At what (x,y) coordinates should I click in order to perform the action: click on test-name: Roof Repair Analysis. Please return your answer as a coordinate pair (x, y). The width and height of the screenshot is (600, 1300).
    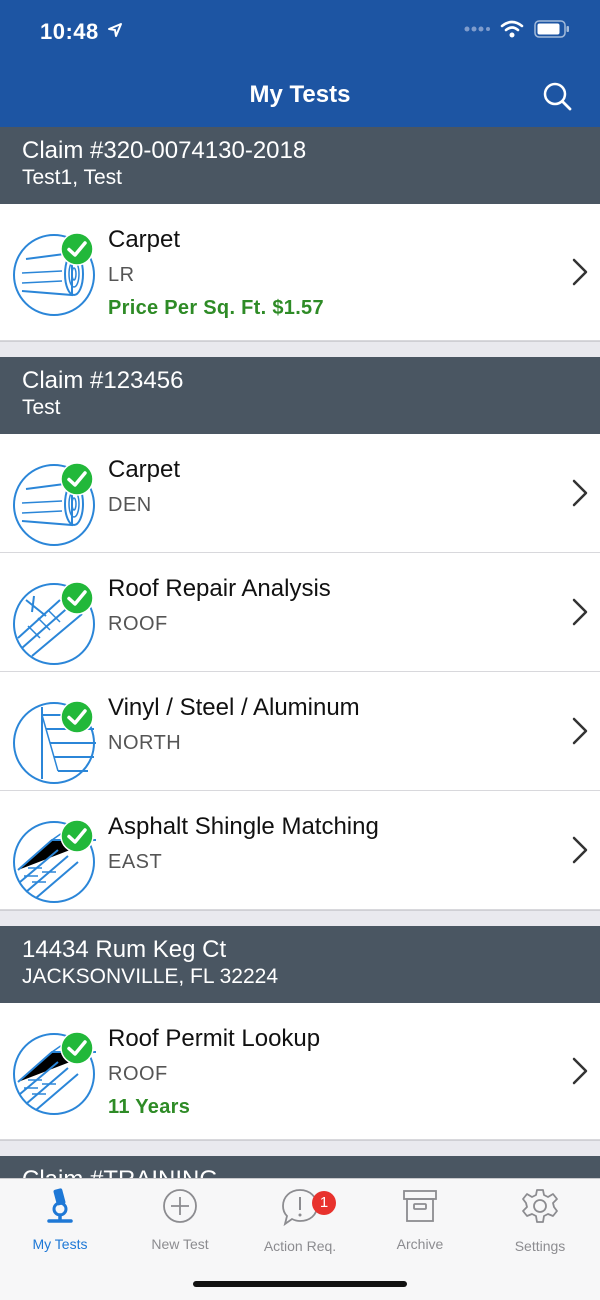
    Looking at the image, I should click on (219, 588).